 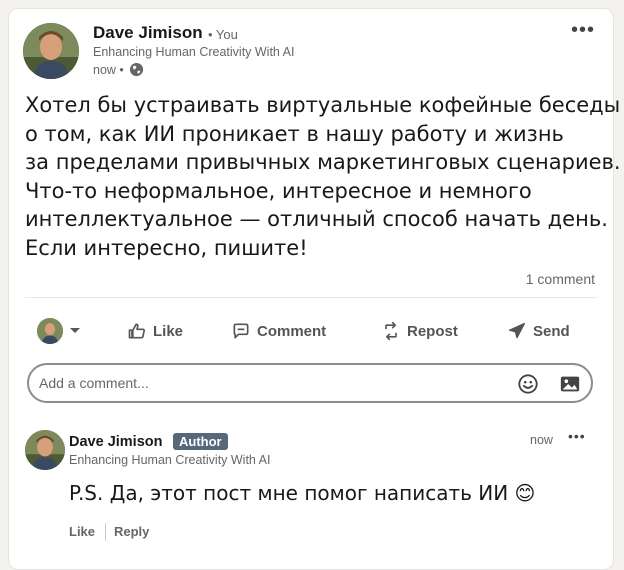 I want to click on reply-author-headline: Enhancing Human Creativity With AI, so click(x=170, y=460).